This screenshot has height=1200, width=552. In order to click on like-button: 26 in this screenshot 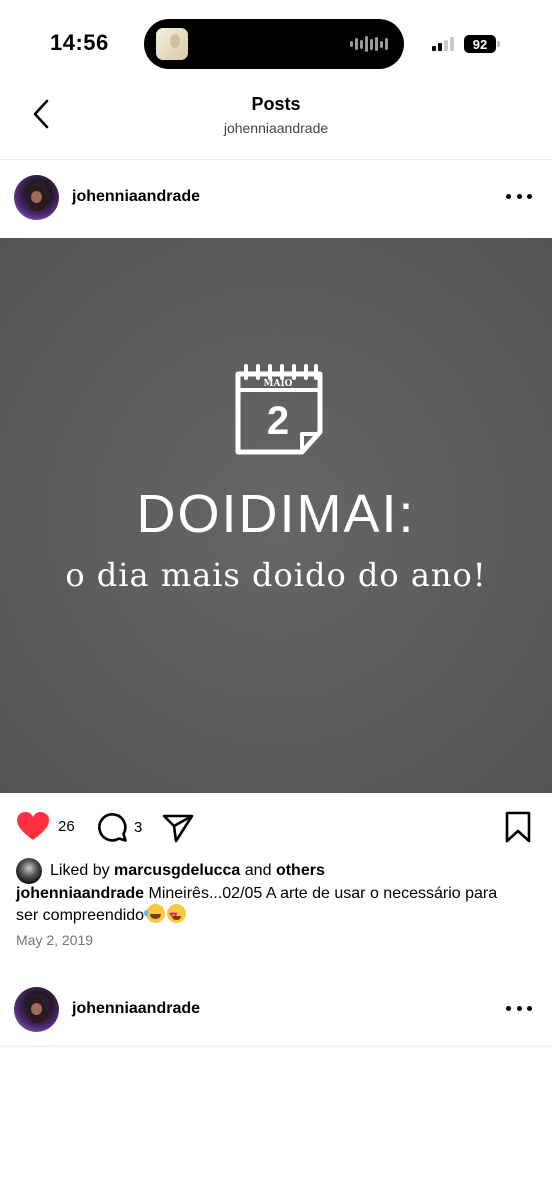, I will do `click(45, 826)`.